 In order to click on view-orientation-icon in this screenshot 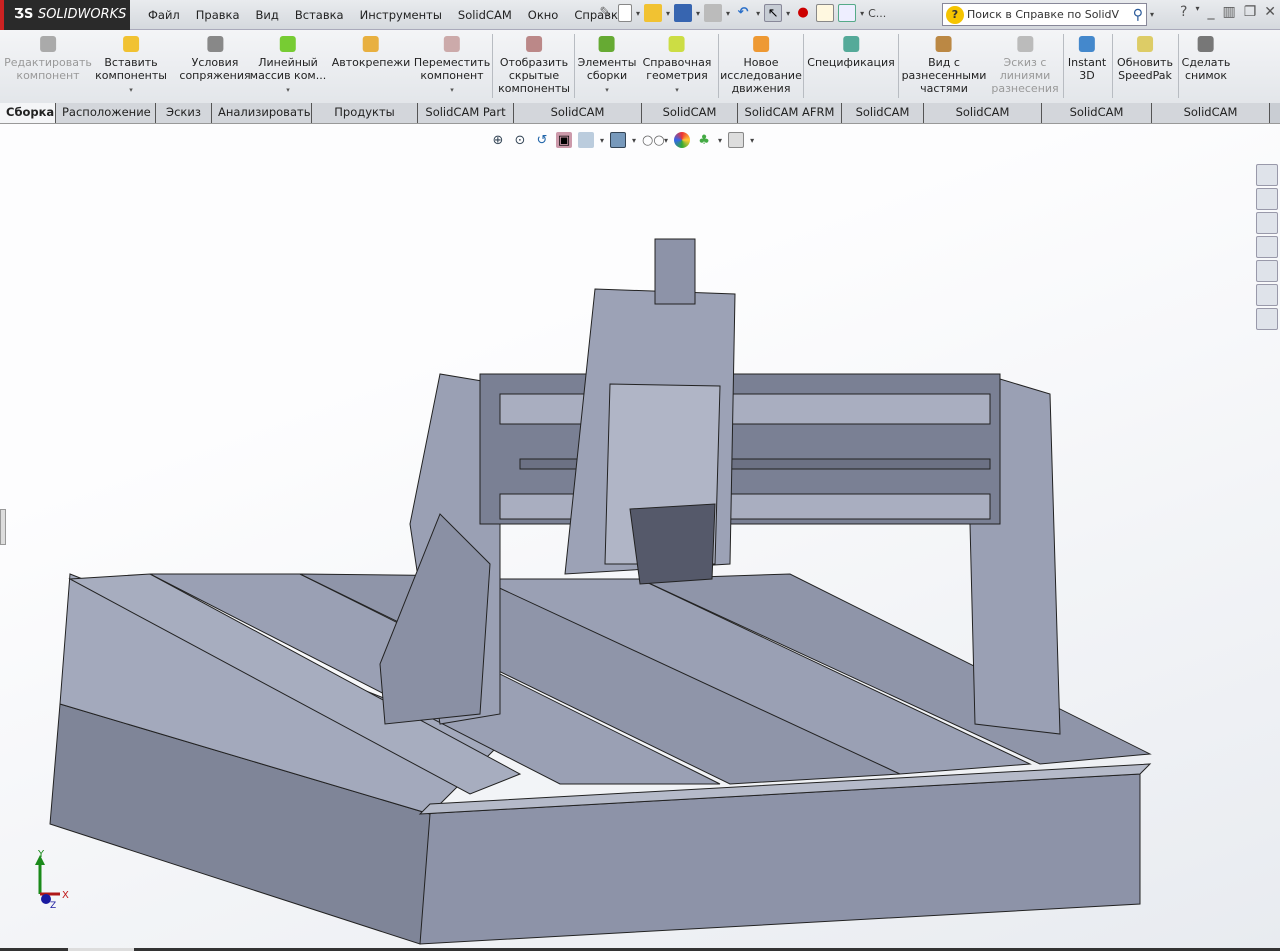, I will do `click(586, 140)`.